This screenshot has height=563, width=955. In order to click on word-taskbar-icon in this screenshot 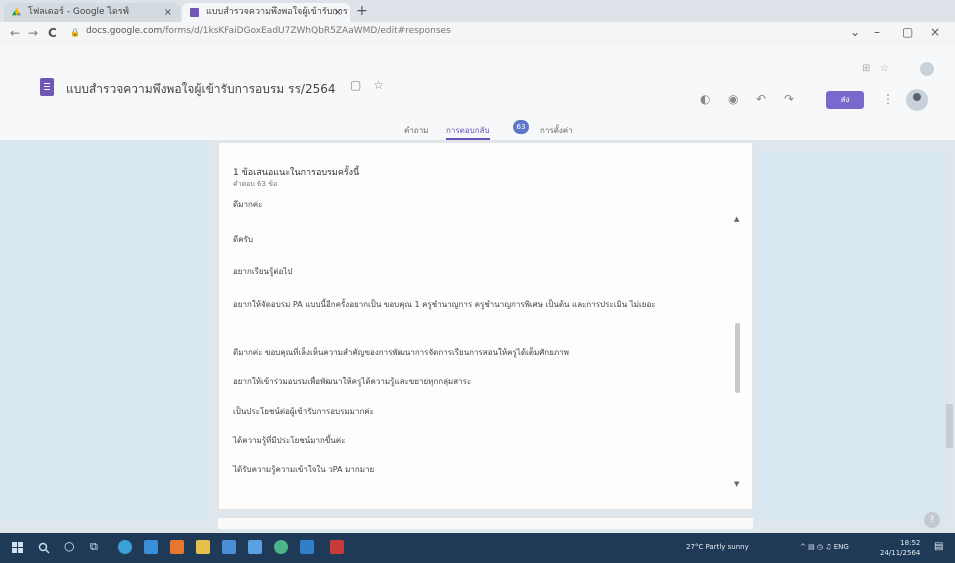, I will do `click(307, 547)`.